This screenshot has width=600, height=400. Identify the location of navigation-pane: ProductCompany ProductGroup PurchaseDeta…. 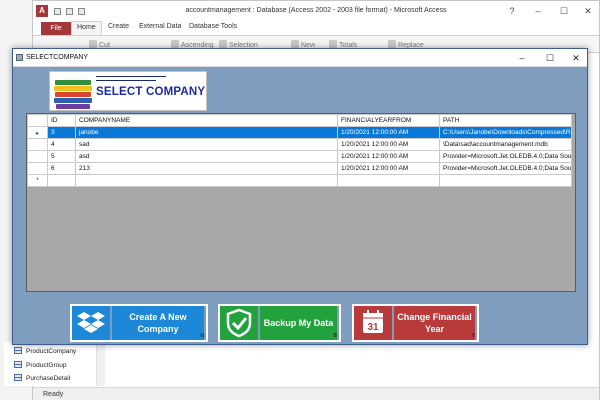
(54, 364).